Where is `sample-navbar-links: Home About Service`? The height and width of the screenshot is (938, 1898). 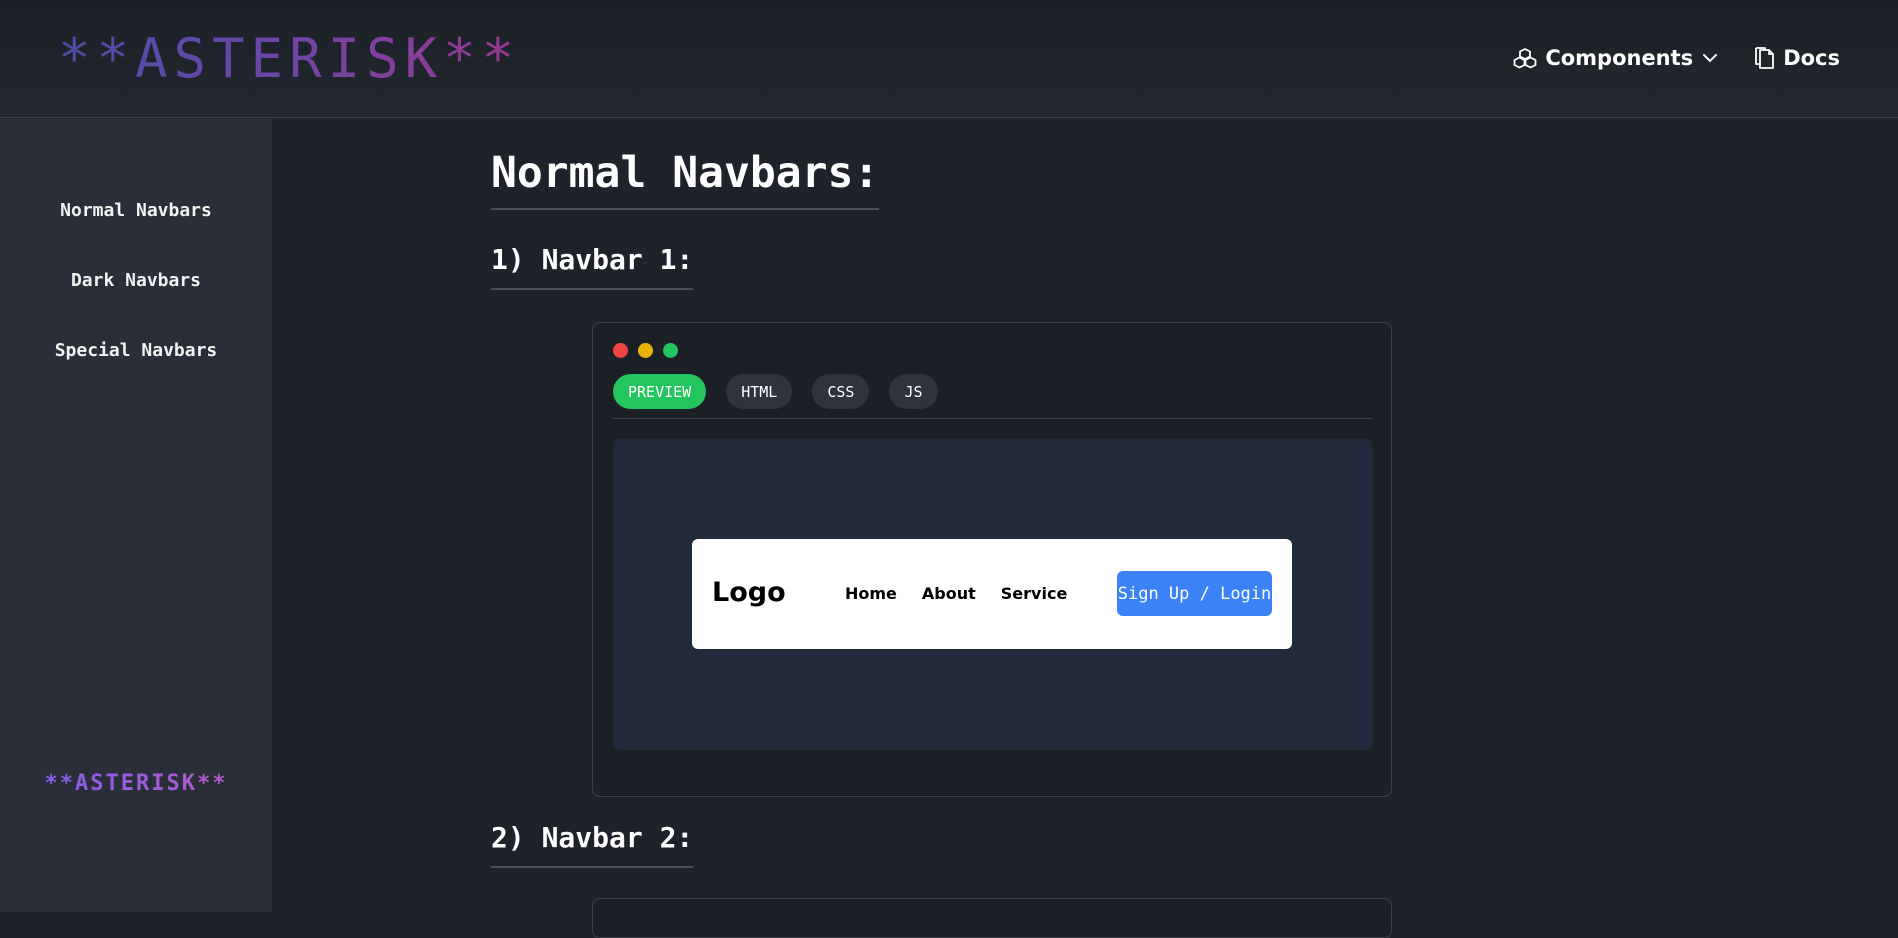 sample-navbar-links: Home About Service is located at coordinates (956, 593).